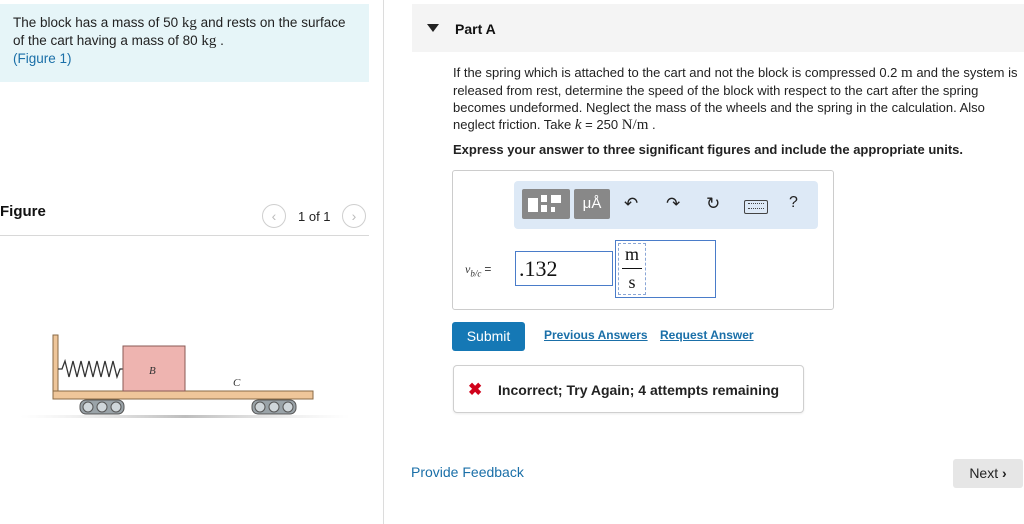 This screenshot has height=524, width=1024. What do you see at coordinates (907, 73) in the screenshot?
I see `unit-m: m` at bounding box center [907, 73].